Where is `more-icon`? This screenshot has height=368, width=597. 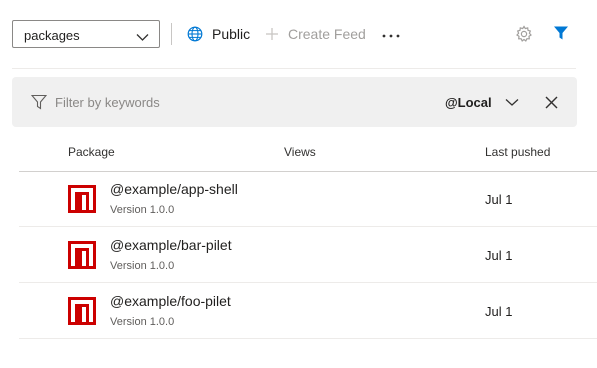 more-icon is located at coordinates (391, 36).